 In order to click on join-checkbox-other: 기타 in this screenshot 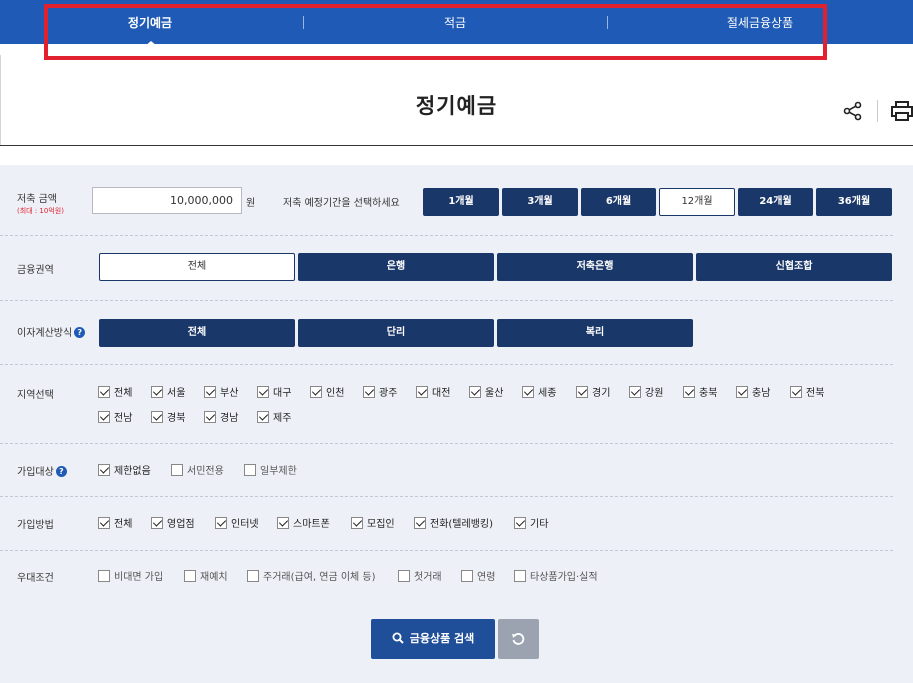, I will do `click(531, 523)`.